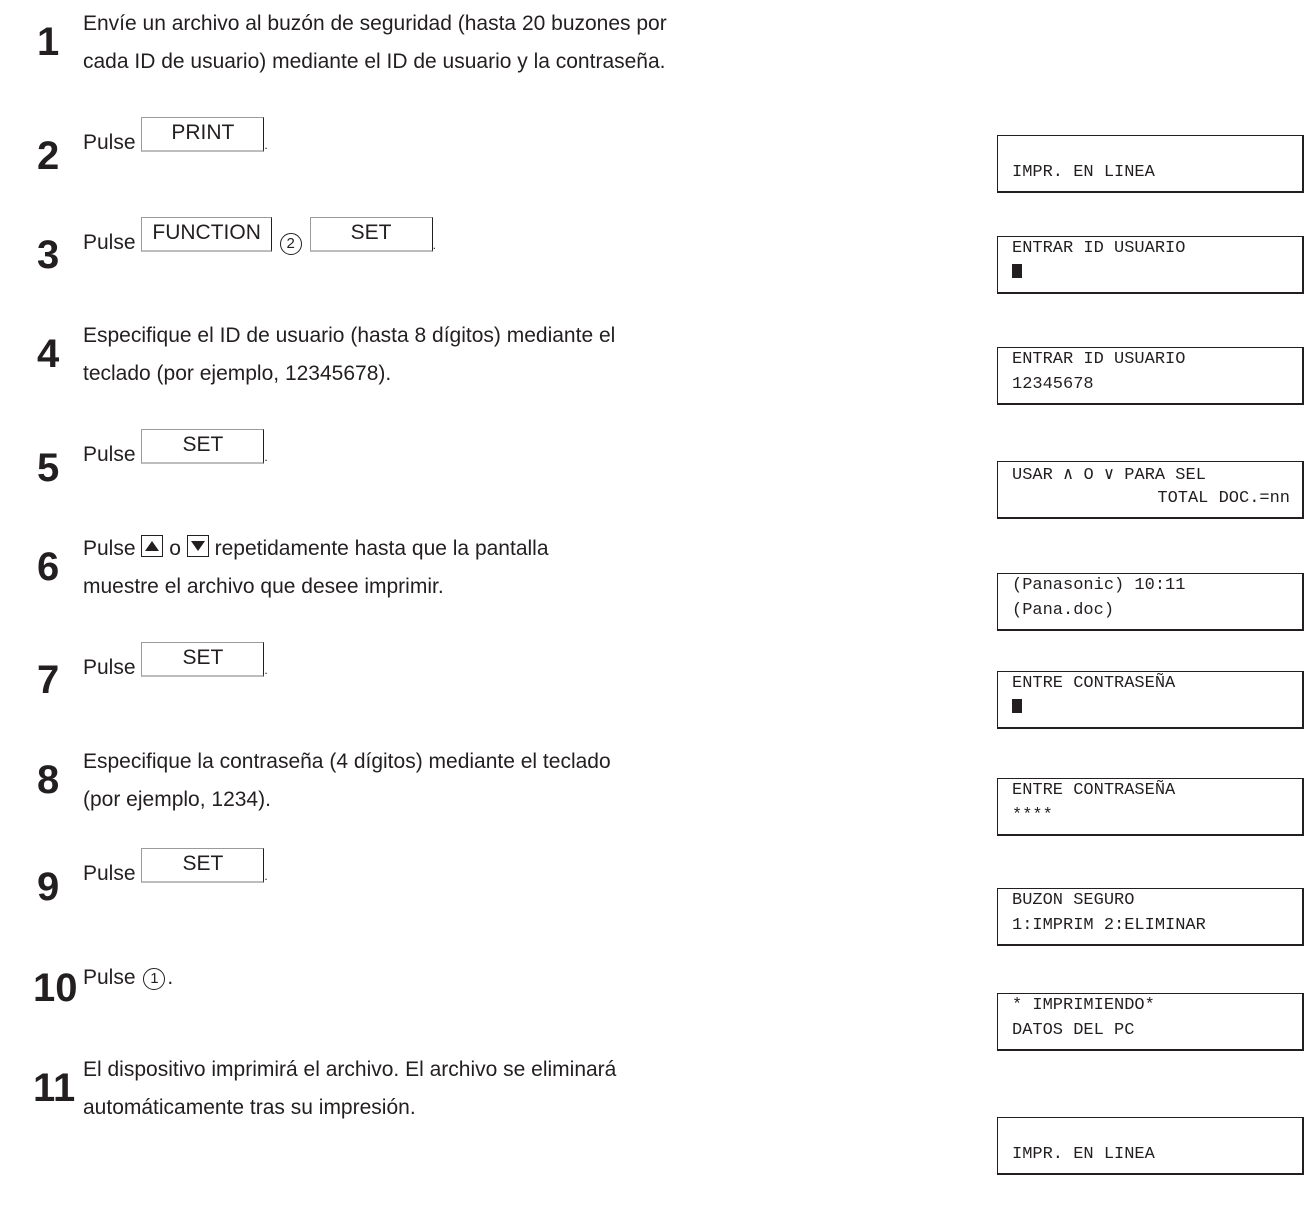 The width and height of the screenshot is (1306, 1209). What do you see at coordinates (48, 354) in the screenshot?
I see `step-number: 4` at bounding box center [48, 354].